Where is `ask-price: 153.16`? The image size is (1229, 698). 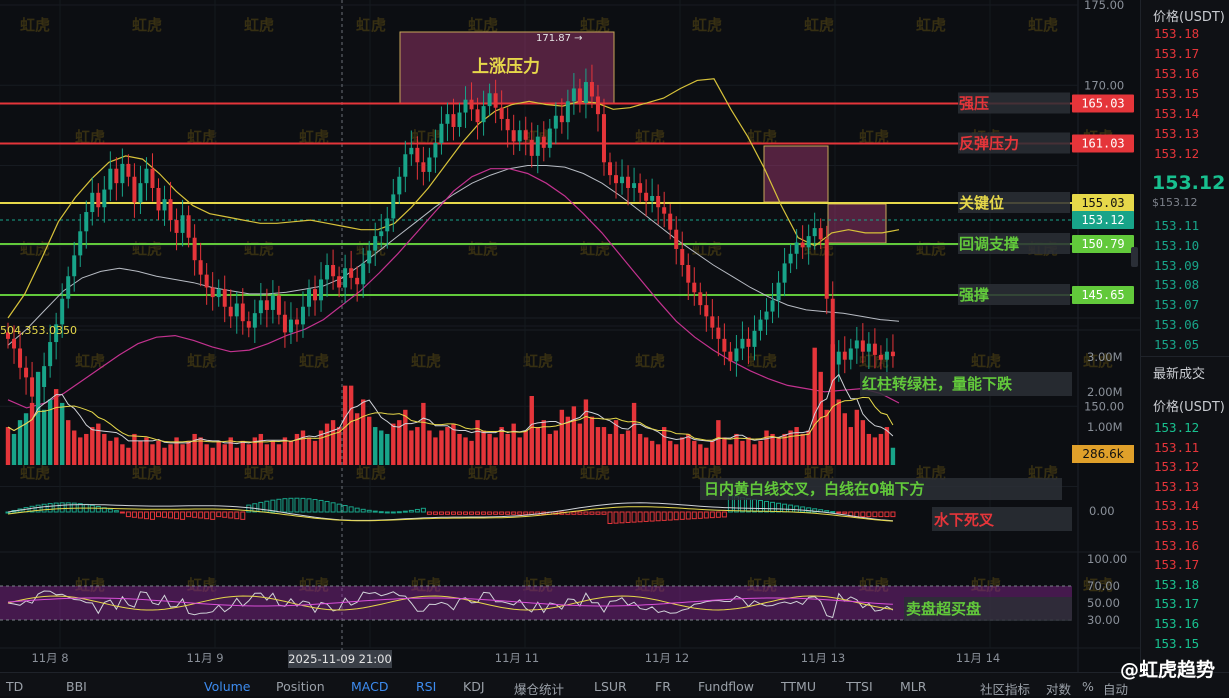
ask-price: 153.16 is located at coordinates (1176, 73).